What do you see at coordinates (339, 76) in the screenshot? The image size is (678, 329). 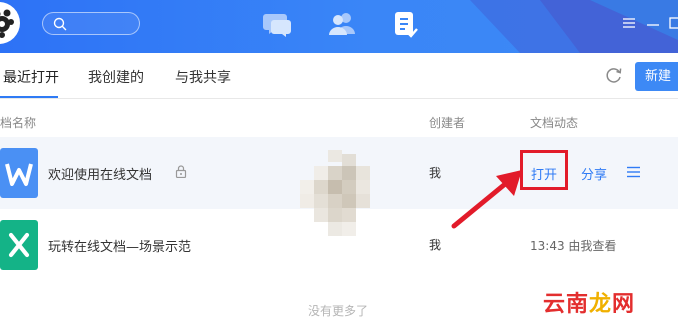 I see `tab-bar: 最近打开 我创建的 与我共享 新建` at bounding box center [339, 76].